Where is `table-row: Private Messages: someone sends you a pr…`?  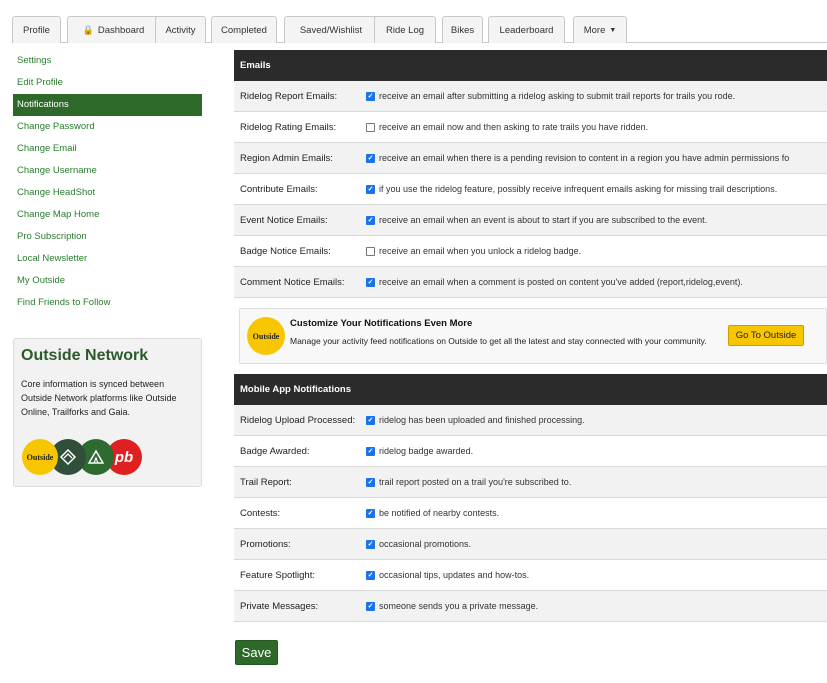 table-row: Private Messages: someone sends you a pr… is located at coordinates (530, 606).